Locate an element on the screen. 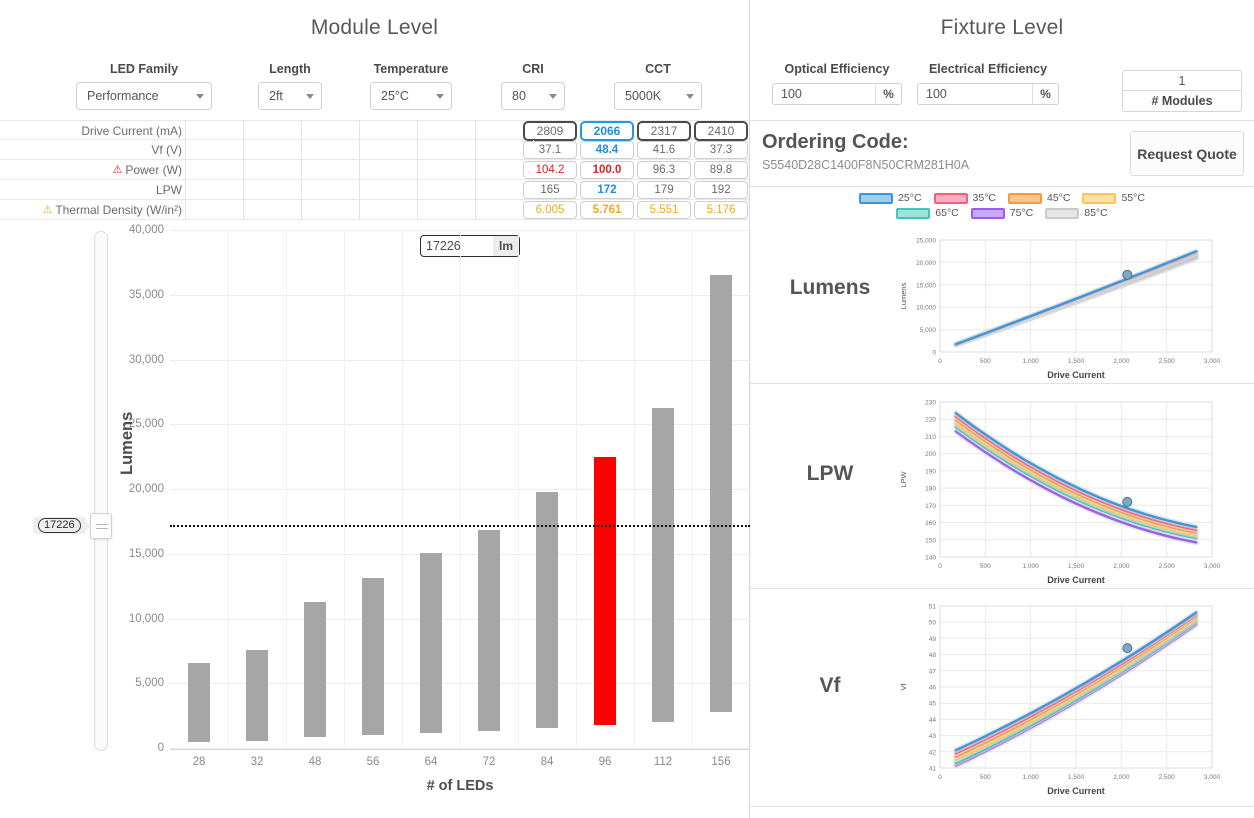 The image size is (1254, 818). request-quote-button: Request Quote is located at coordinates (1187, 153).